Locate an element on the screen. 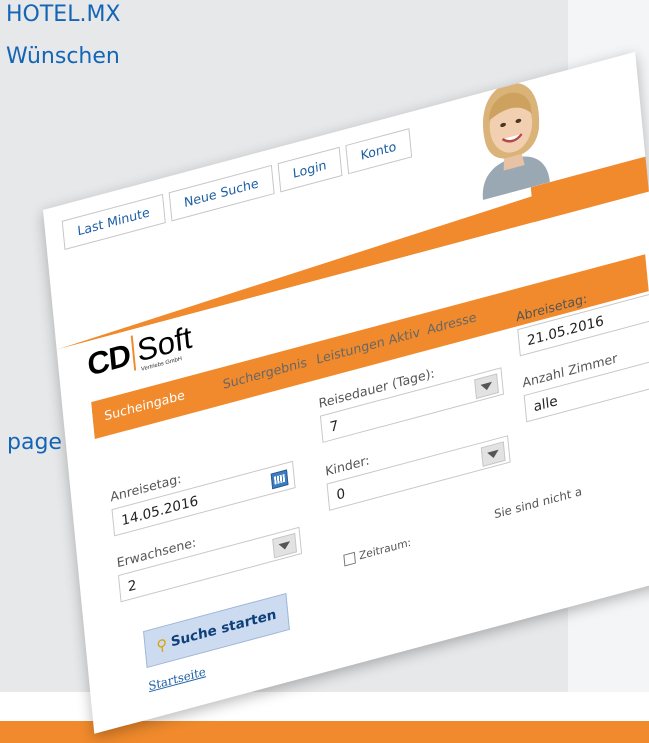 This screenshot has height=743, width=649. nav-login: Login is located at coordinates (310, 169).